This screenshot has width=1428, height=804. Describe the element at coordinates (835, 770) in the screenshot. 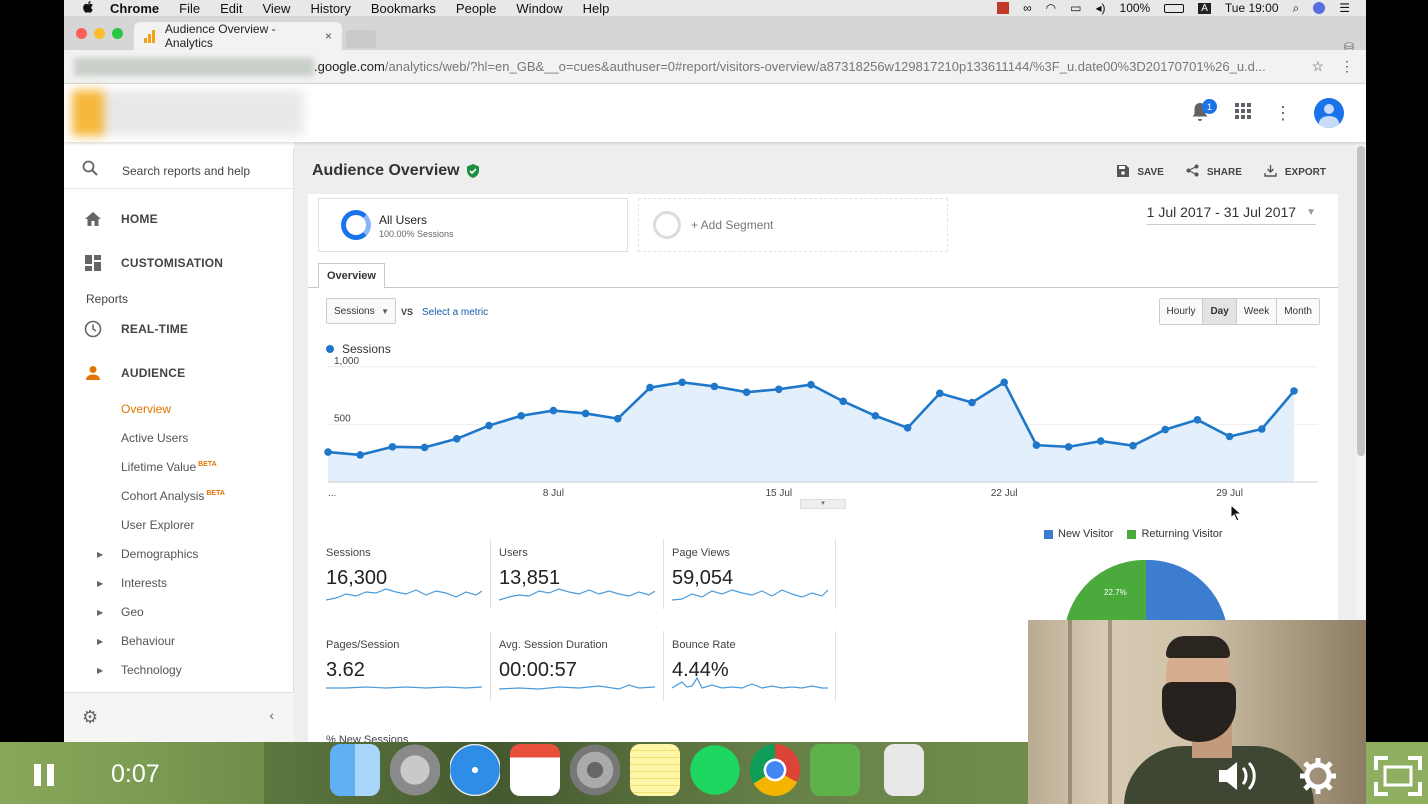

I see `camtasia-icon` at that location.